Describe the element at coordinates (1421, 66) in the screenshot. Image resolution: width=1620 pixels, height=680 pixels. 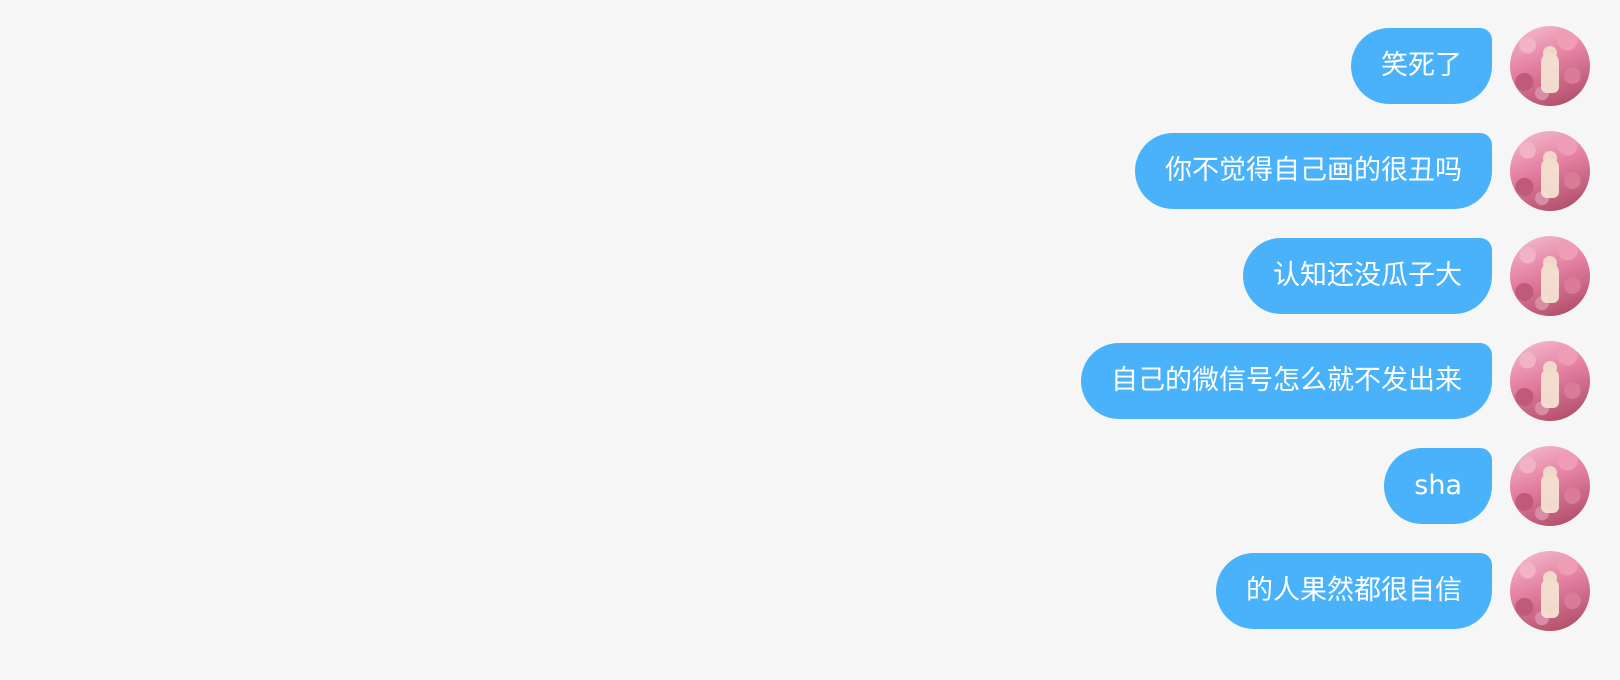
I see `message-bubble: 笑死了` at that location.